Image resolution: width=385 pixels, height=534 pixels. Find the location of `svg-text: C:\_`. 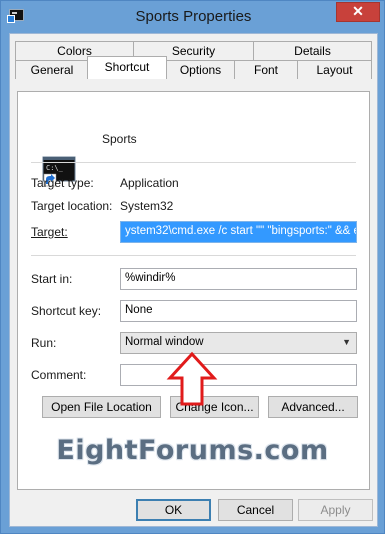

svg-text: C:\_ is located at coordinates (55, 168).